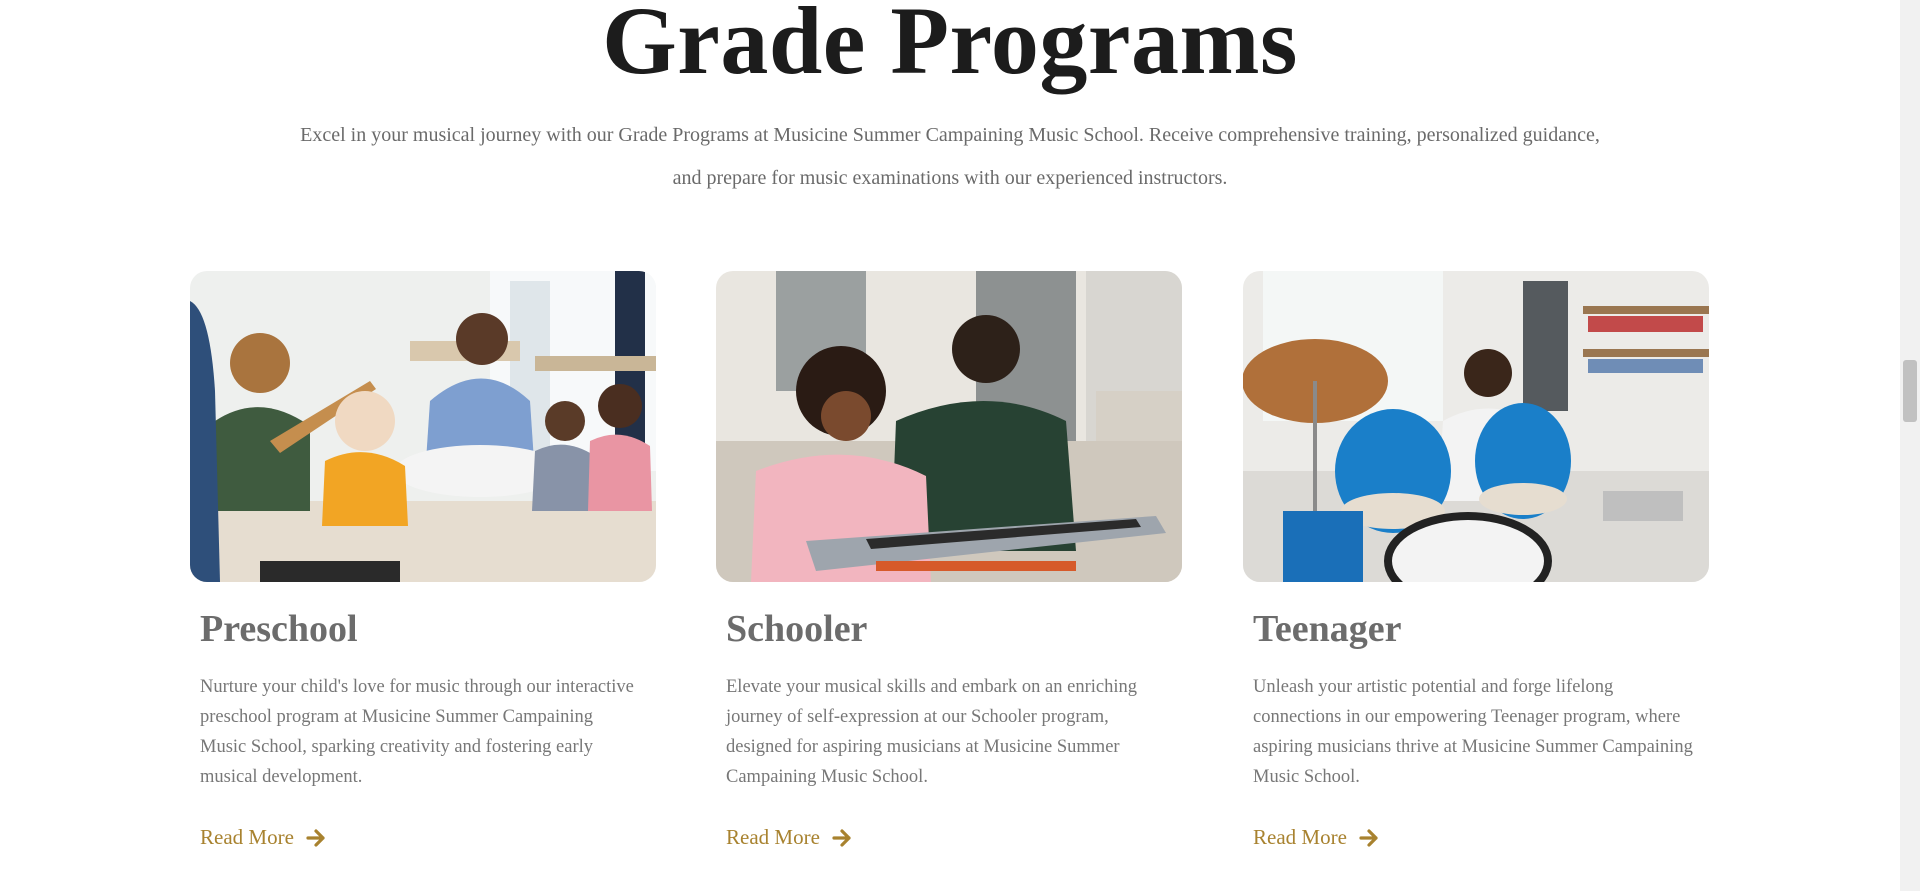  Describe the element at coordinates (423, 426) in the screenshot. I see `program-image-preschool` at that location.